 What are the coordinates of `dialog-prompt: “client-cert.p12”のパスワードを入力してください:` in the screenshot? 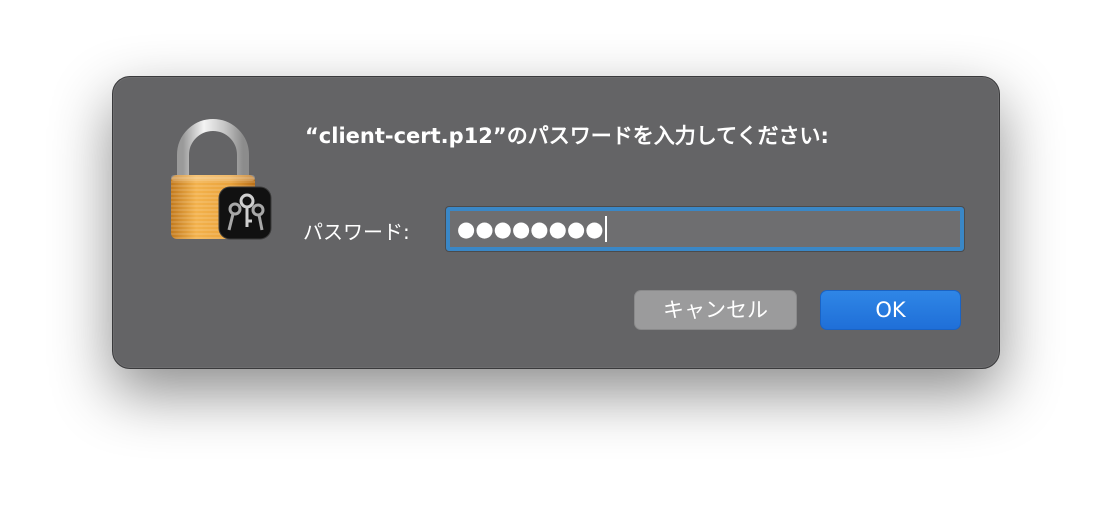 It's located at (567, 136).